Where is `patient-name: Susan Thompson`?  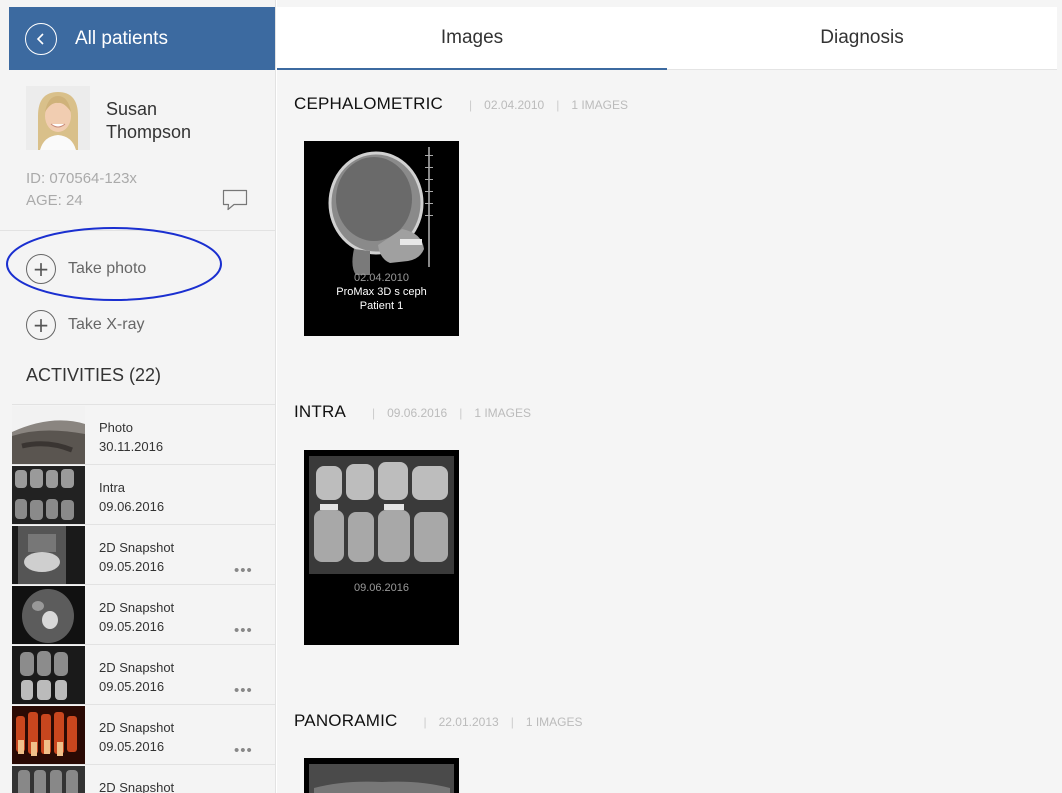 patient-name: Susan Thompson is located at coordinates (149, 120).